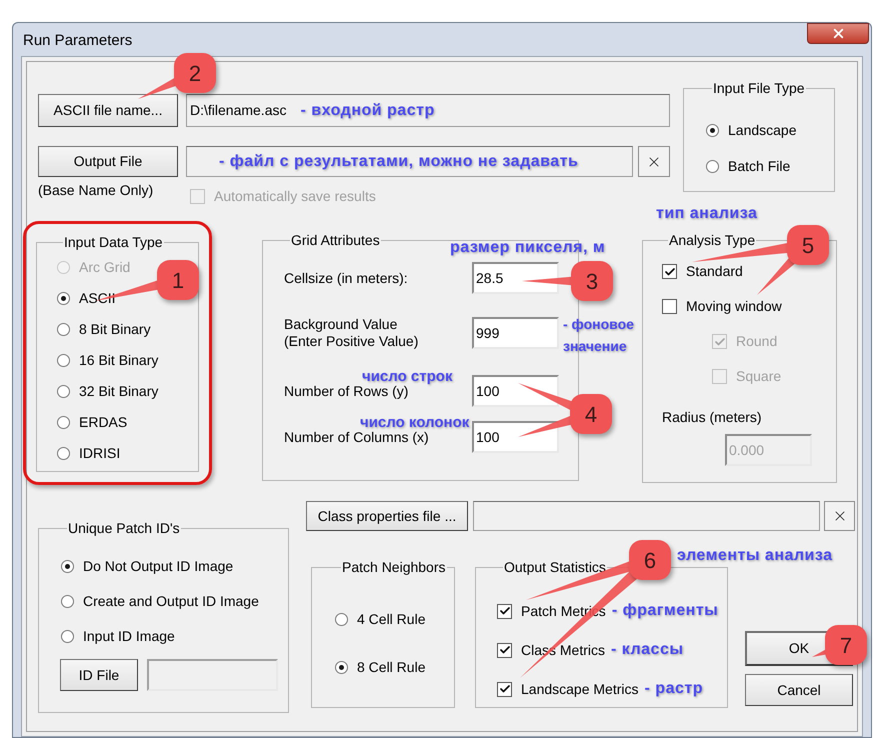 This screenshot has height=738, width=875. I want to click on radio-button: IDRISI, so click(88, 453).